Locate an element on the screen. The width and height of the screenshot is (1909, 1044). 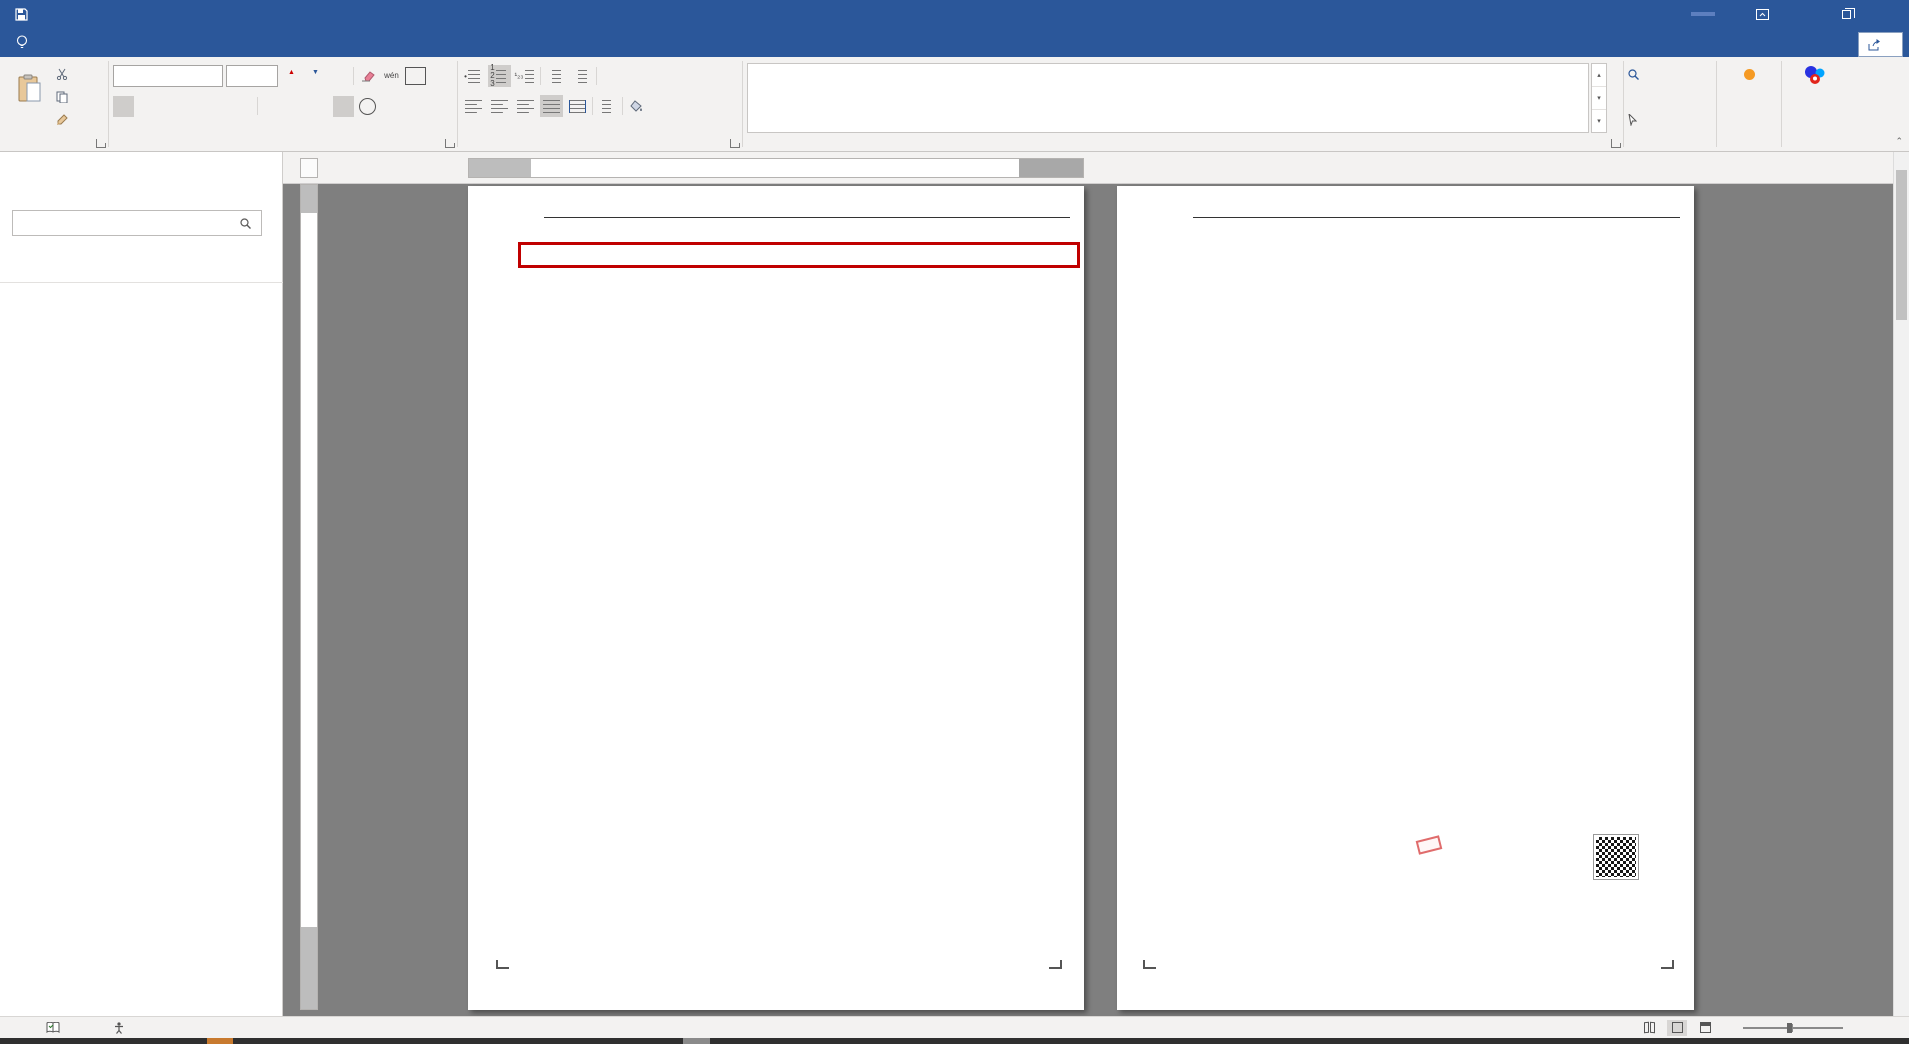
scroll-down-icon is located at coordinates (1901, 1008).